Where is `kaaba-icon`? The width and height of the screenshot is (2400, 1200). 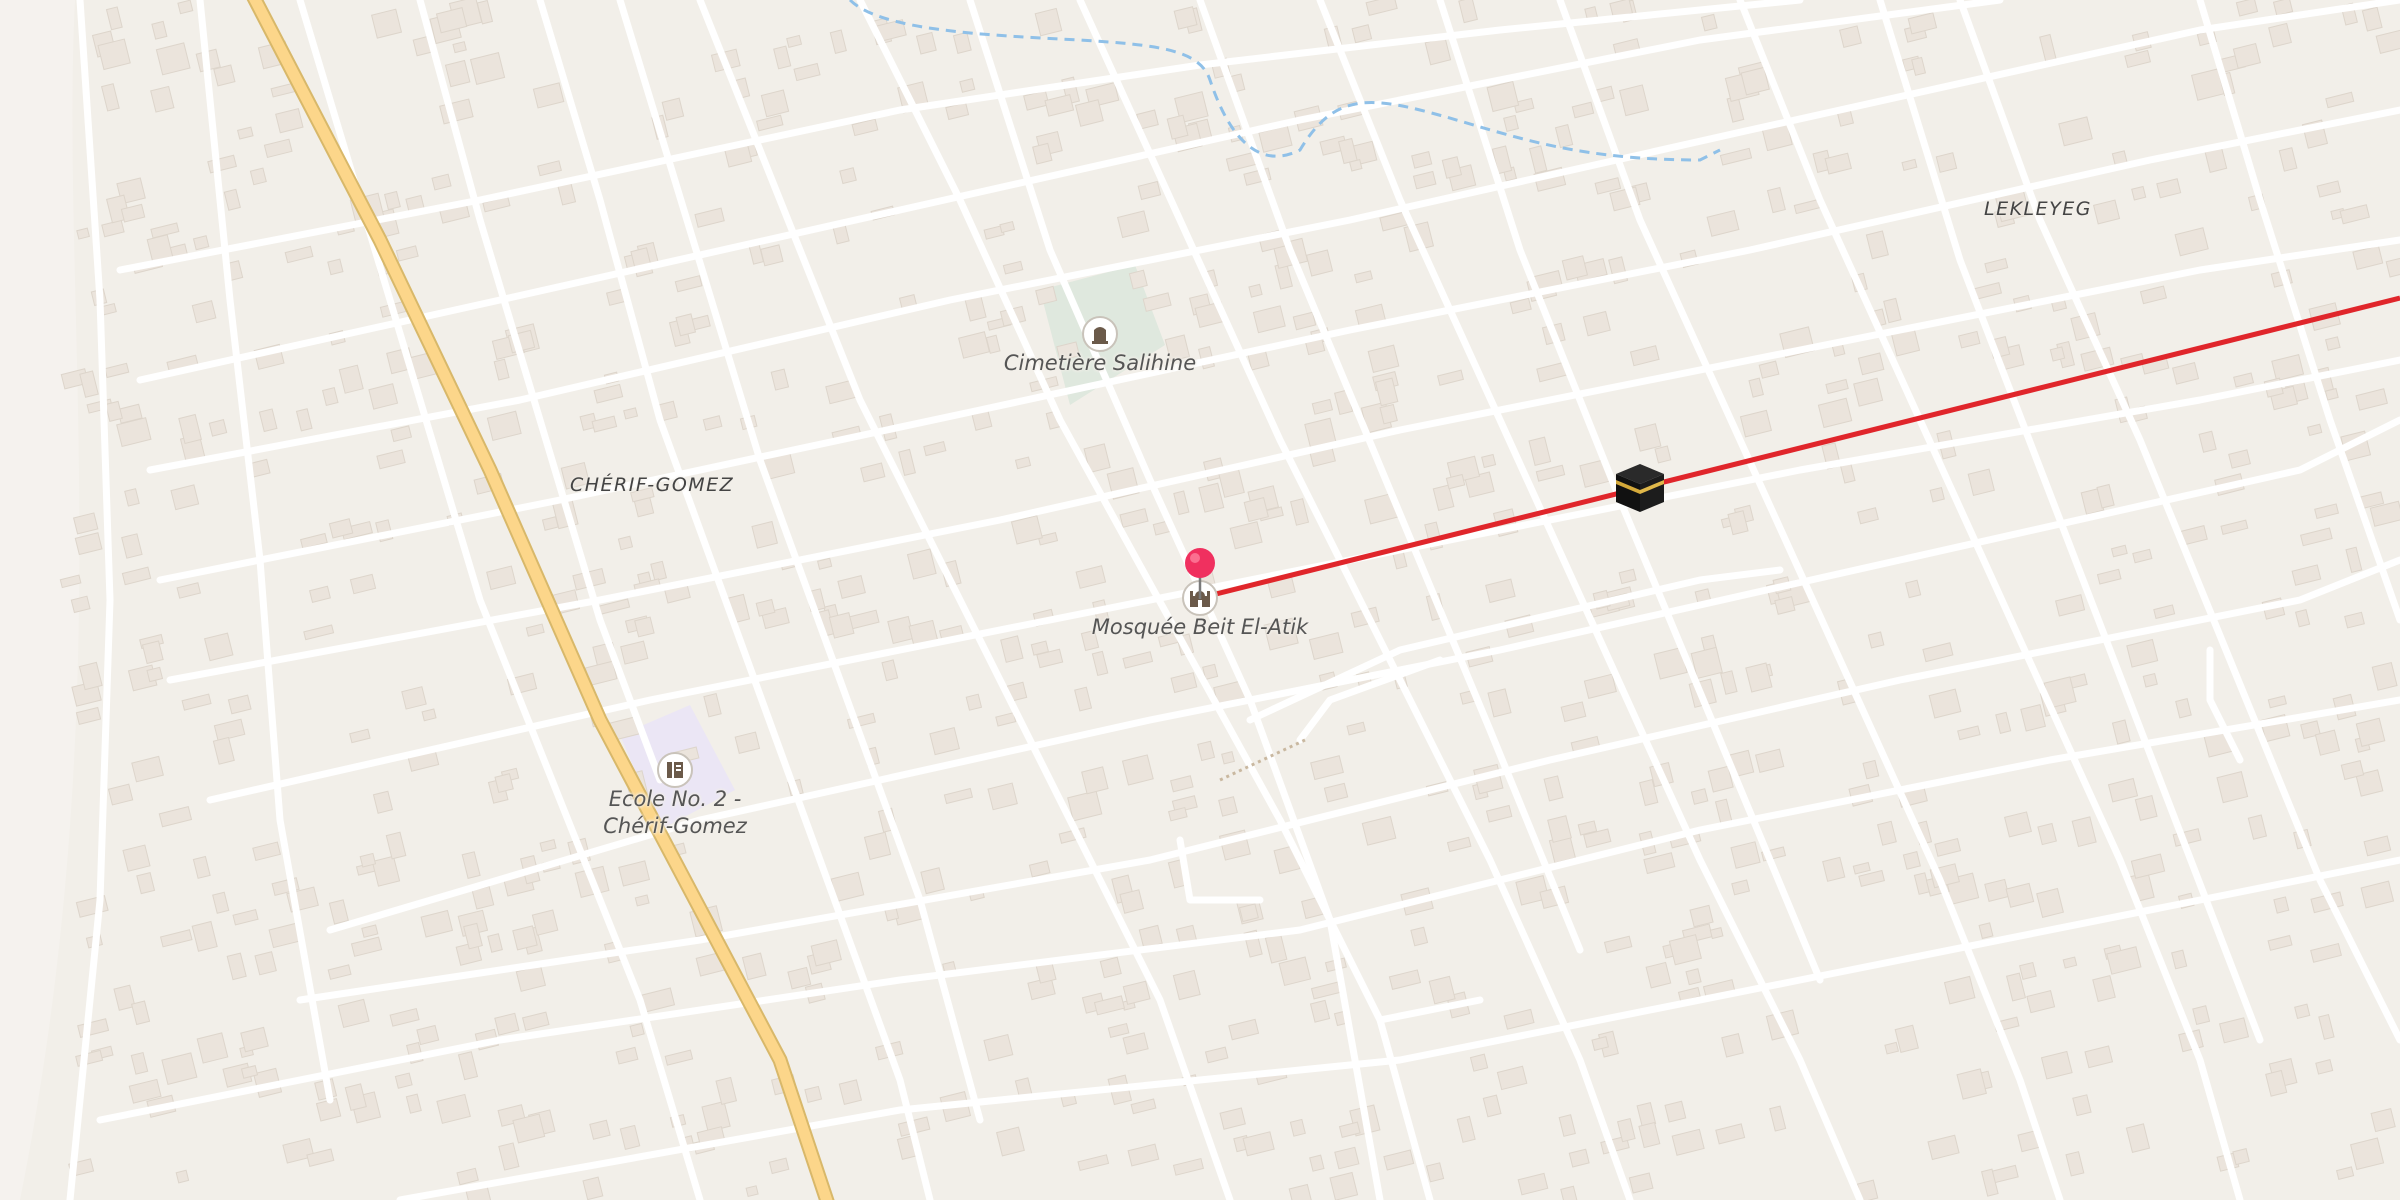 kaaba-icon is located at coordinates (1640, 488).